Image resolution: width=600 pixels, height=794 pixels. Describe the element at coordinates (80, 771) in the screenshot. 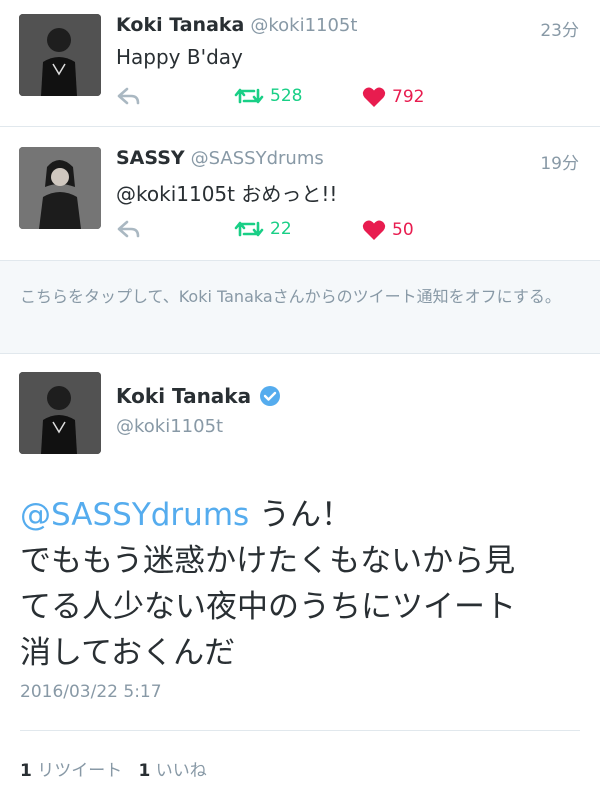

I see `retweet-label: リツイート` at that location.